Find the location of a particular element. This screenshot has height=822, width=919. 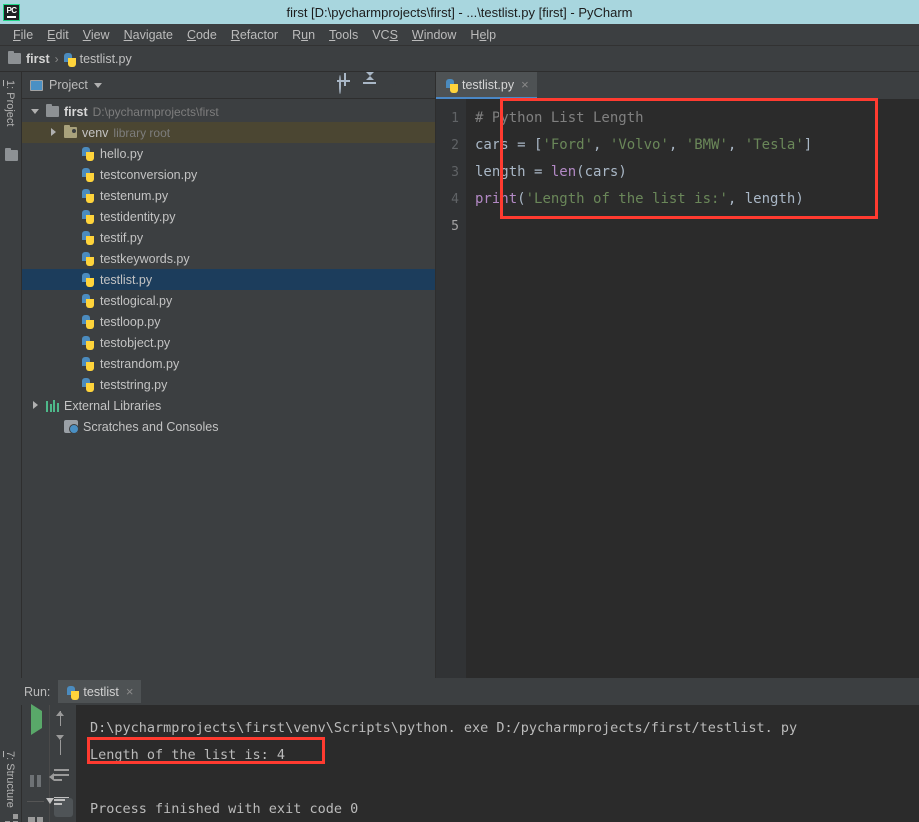

tree-row-label: Scratches and Consoles is located at coordinates (151, 426).